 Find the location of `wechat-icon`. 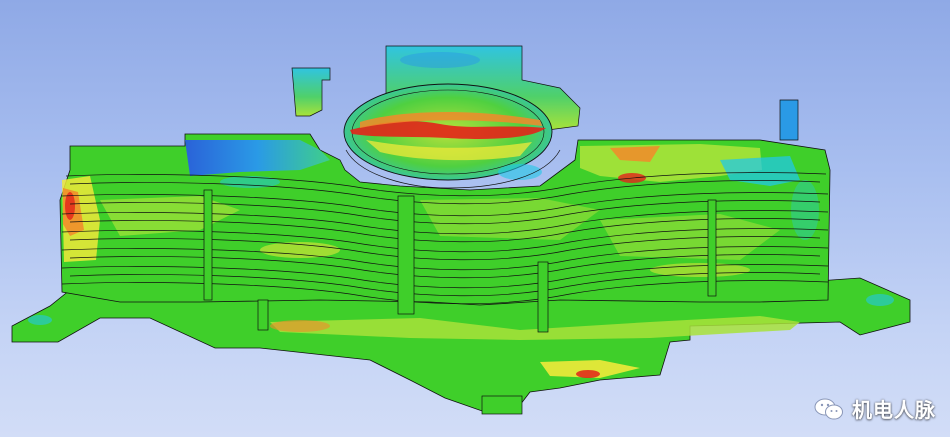

wechat-icon is located at coordinates (828, 408).